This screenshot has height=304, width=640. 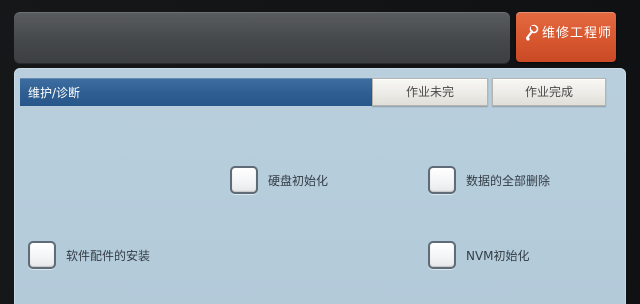 I want to click on job-finished-button: 作业完成, so click(x=549, y=92).